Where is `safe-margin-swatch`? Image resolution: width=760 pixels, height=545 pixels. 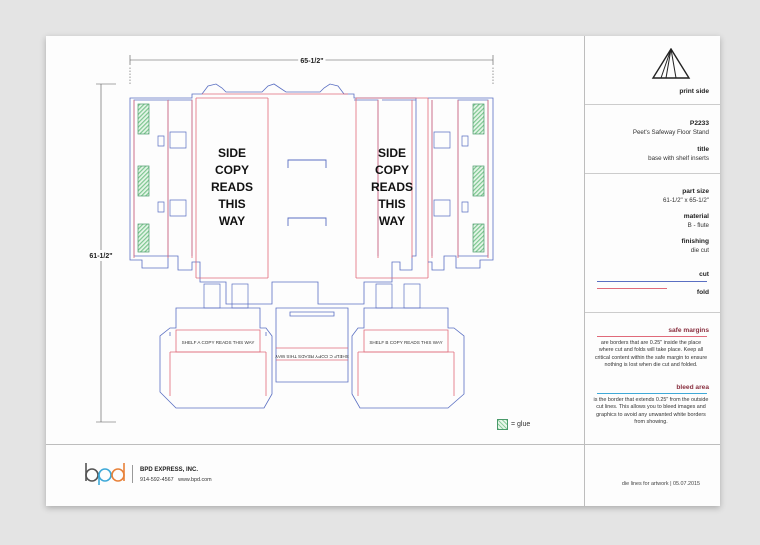
safe-margin-swatch is located at coordinates (652, 336).